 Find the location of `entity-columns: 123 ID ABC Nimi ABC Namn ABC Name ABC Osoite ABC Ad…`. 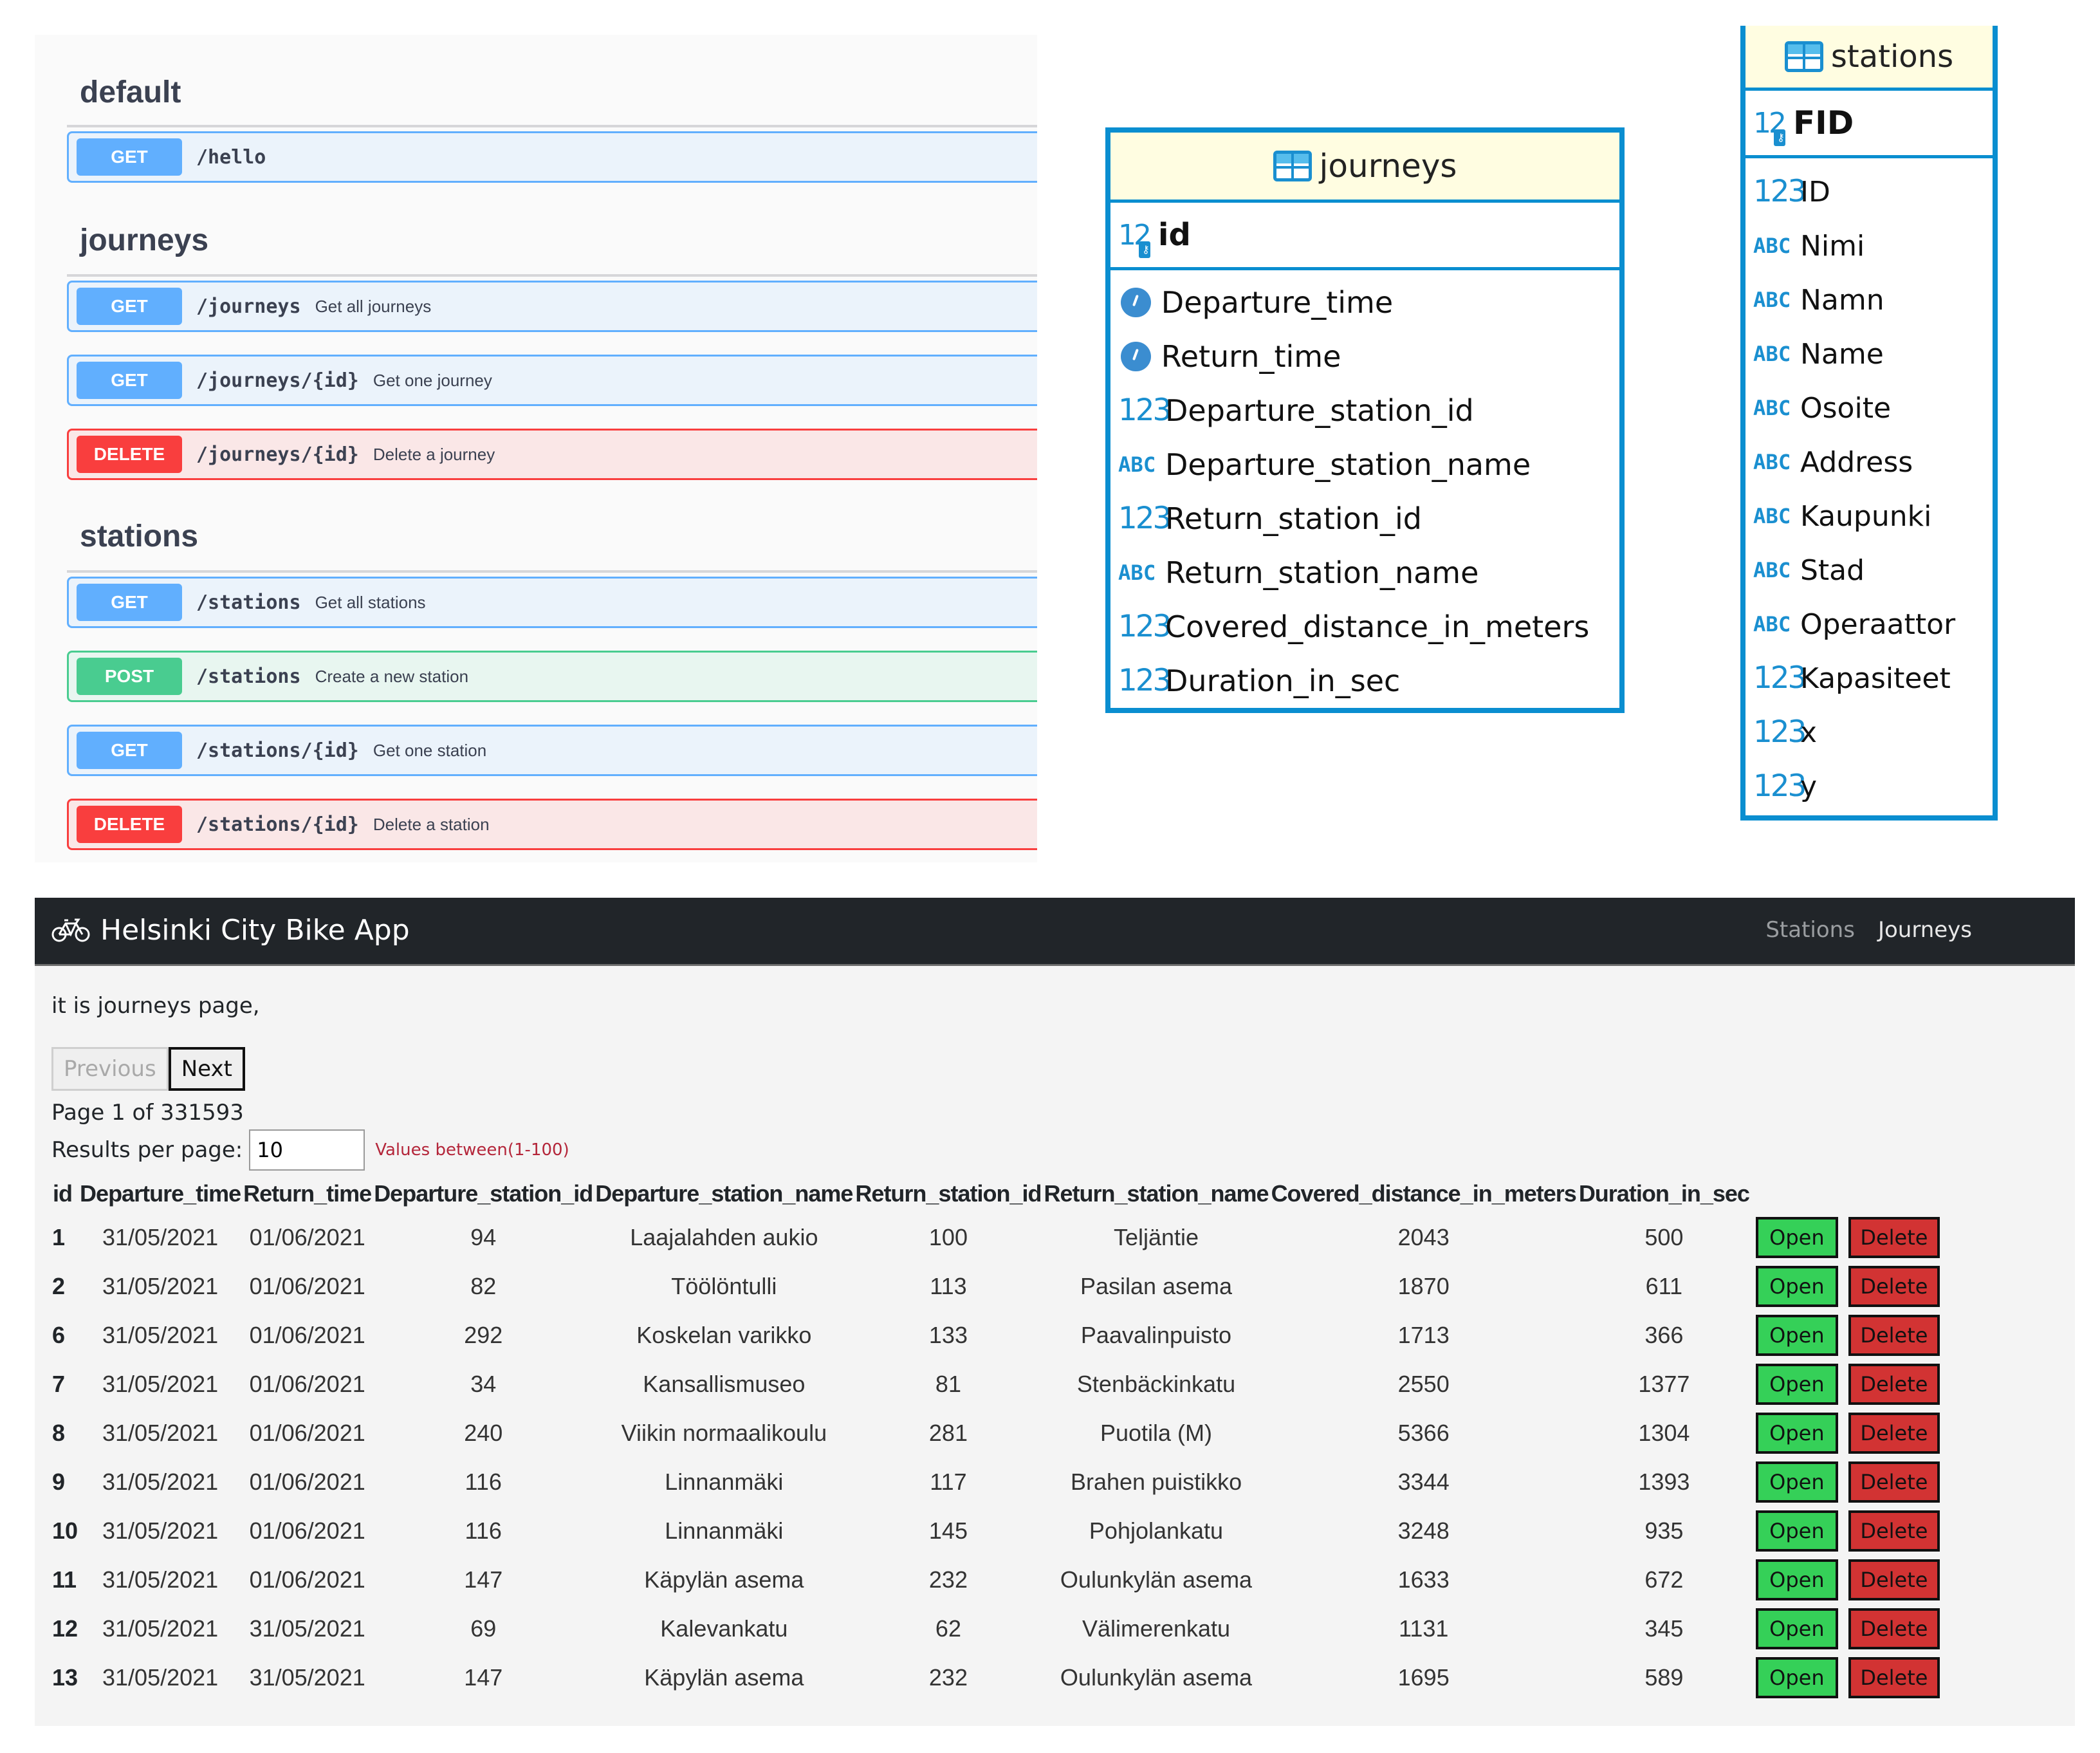

entity-columns: 123 ID ABC Nimi ABC Namn ABC Name ABC Osoite ABC Ad… is located at coordinates (1869, 485).